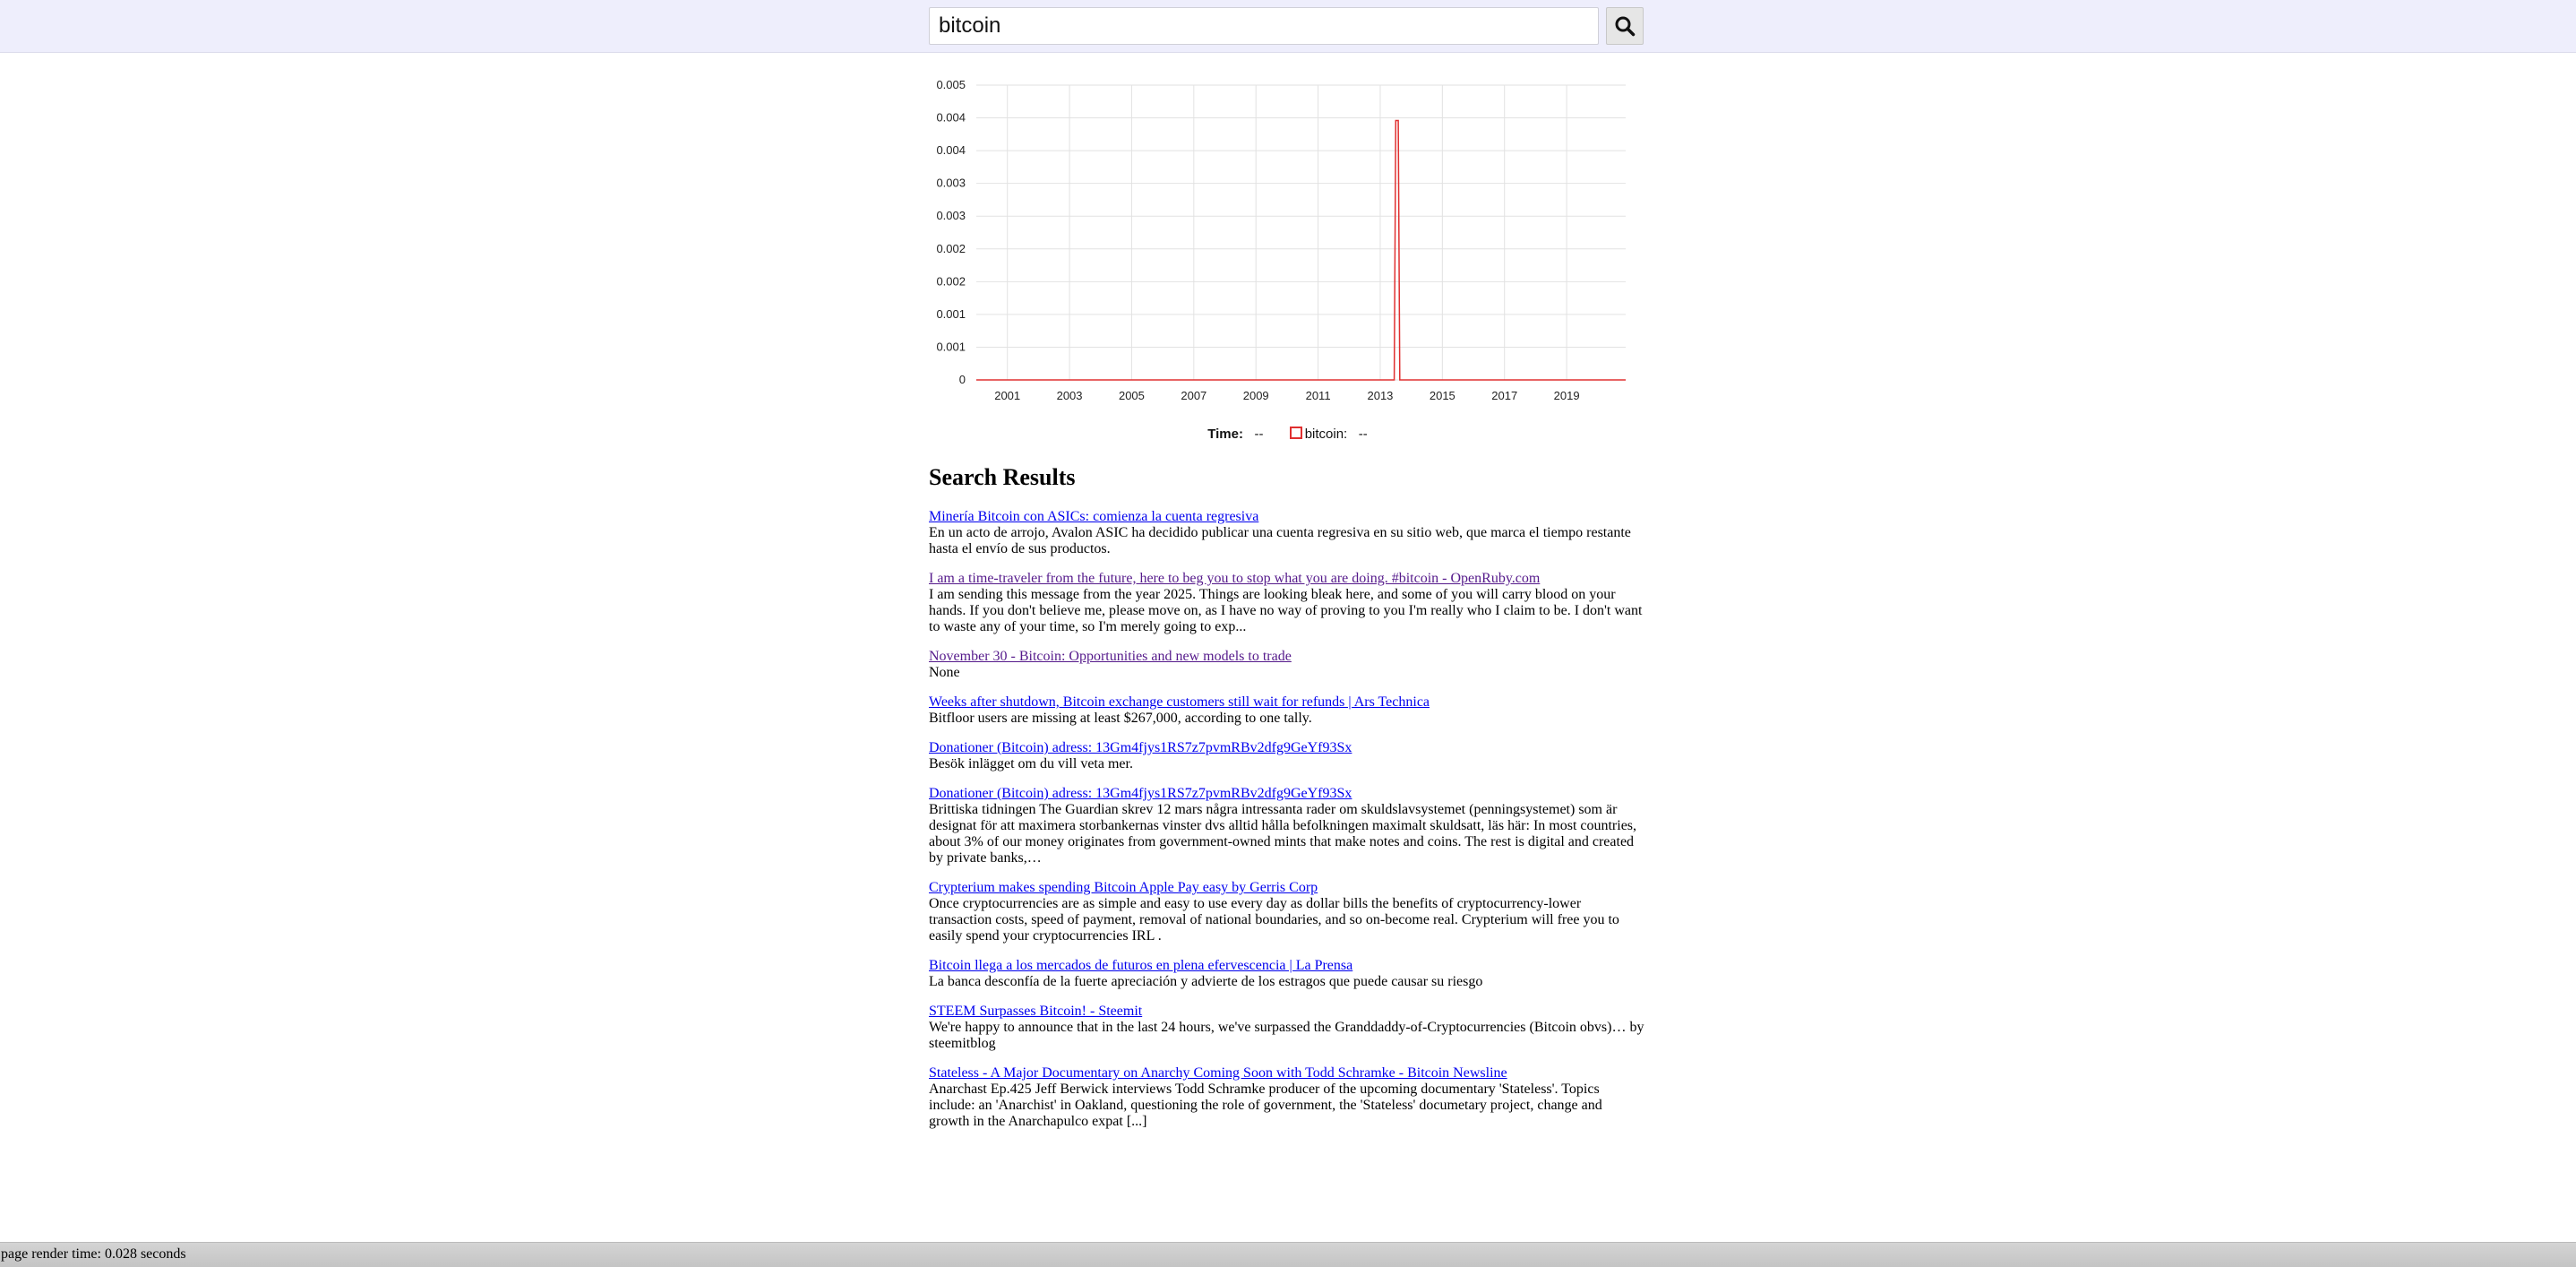 The image size is (2576, 1267). What do you see at coordinates (1002, 477) in the screenshot?
I see `results-heading: Search Results` at bounding box center [1002, 477].